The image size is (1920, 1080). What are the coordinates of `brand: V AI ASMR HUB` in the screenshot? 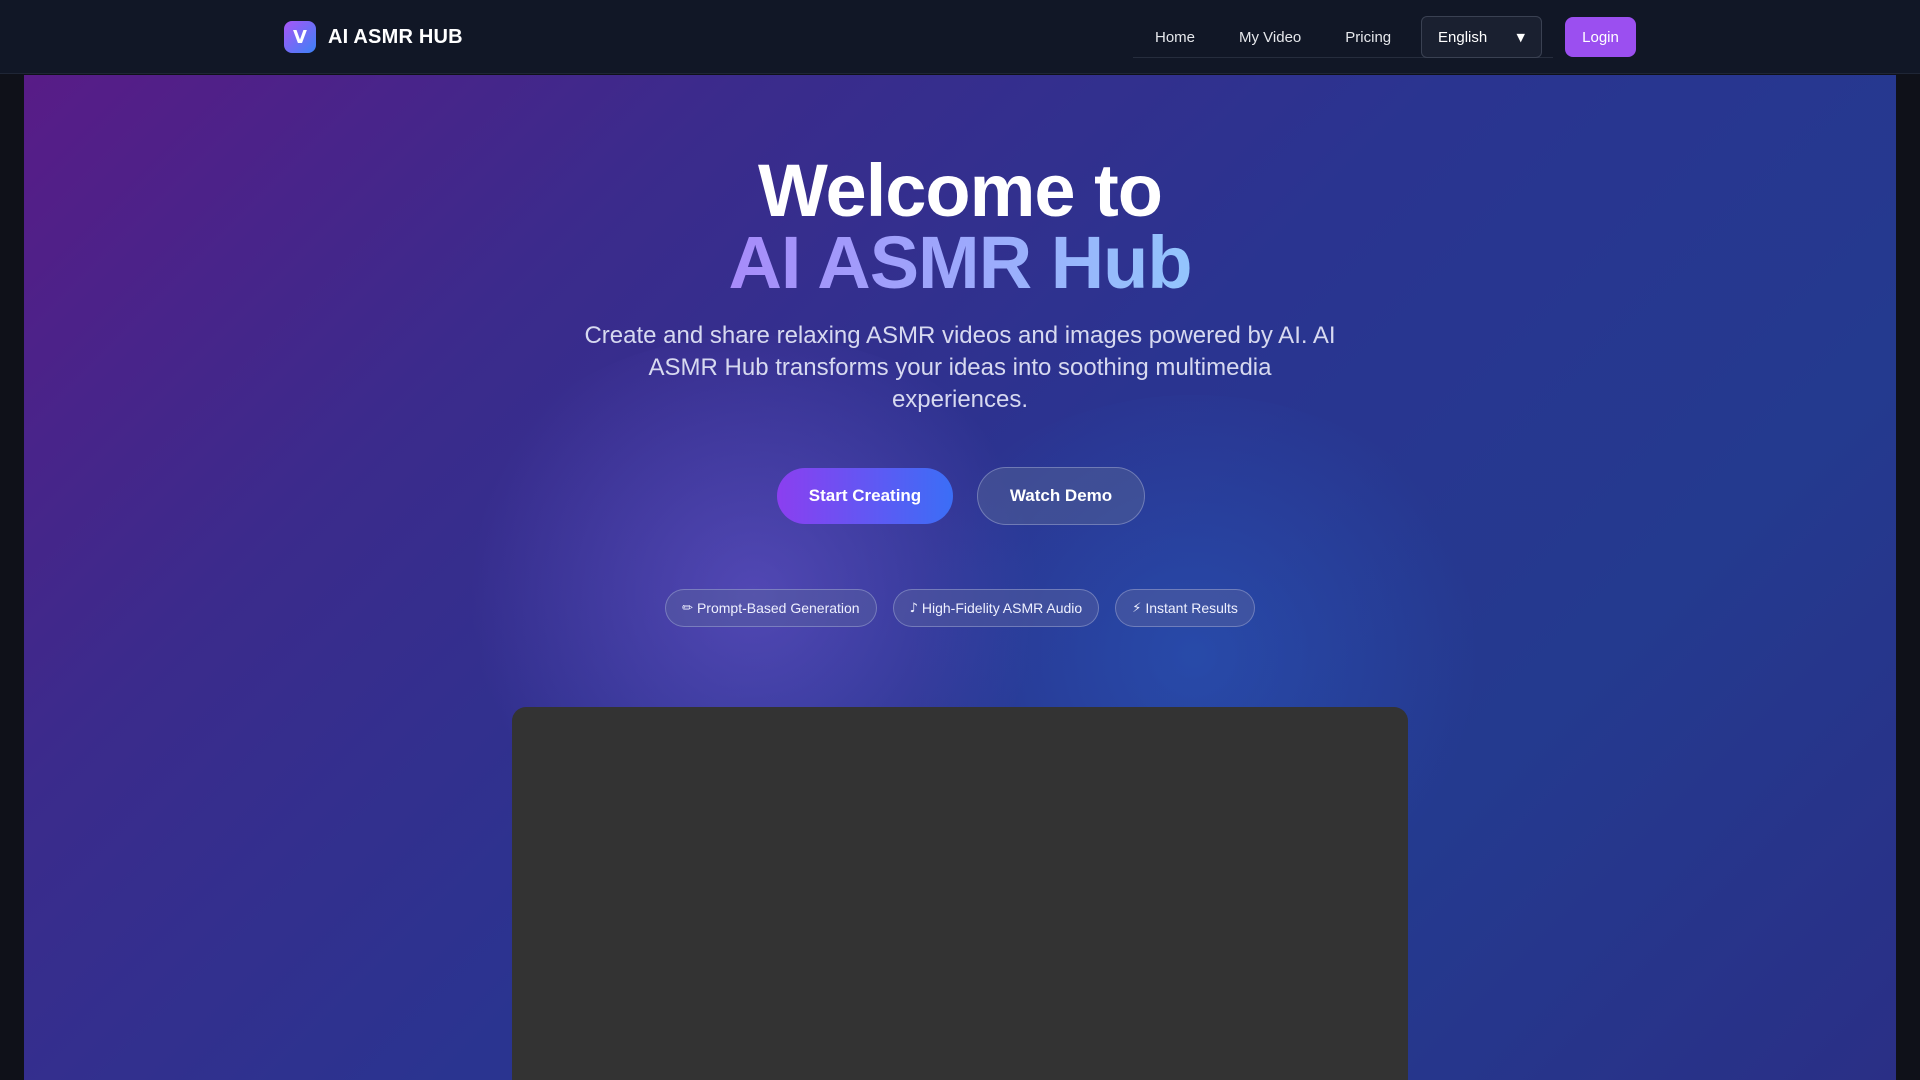 It's located at (373, 37).